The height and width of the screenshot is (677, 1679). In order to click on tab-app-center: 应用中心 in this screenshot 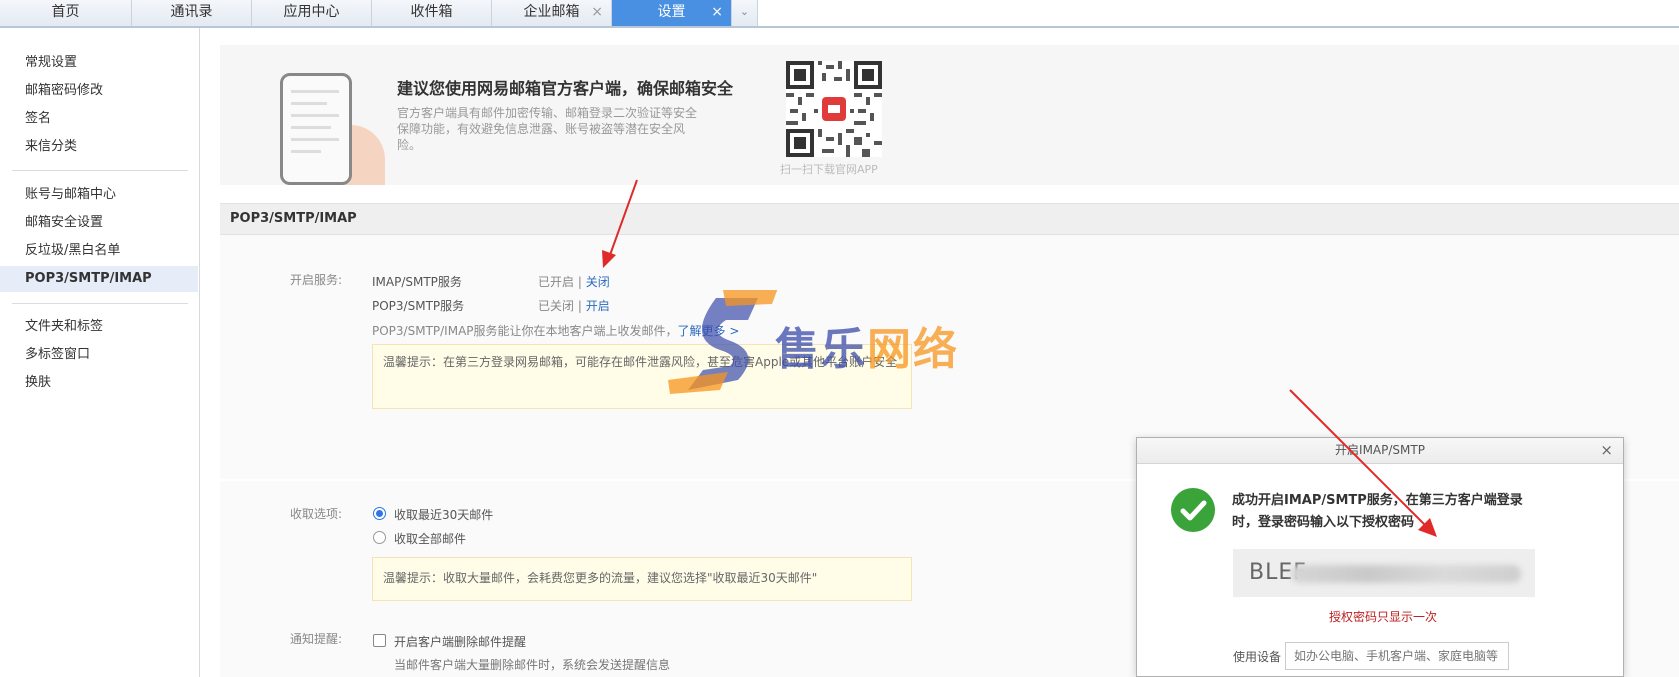, I will do `click(312, 13)`.